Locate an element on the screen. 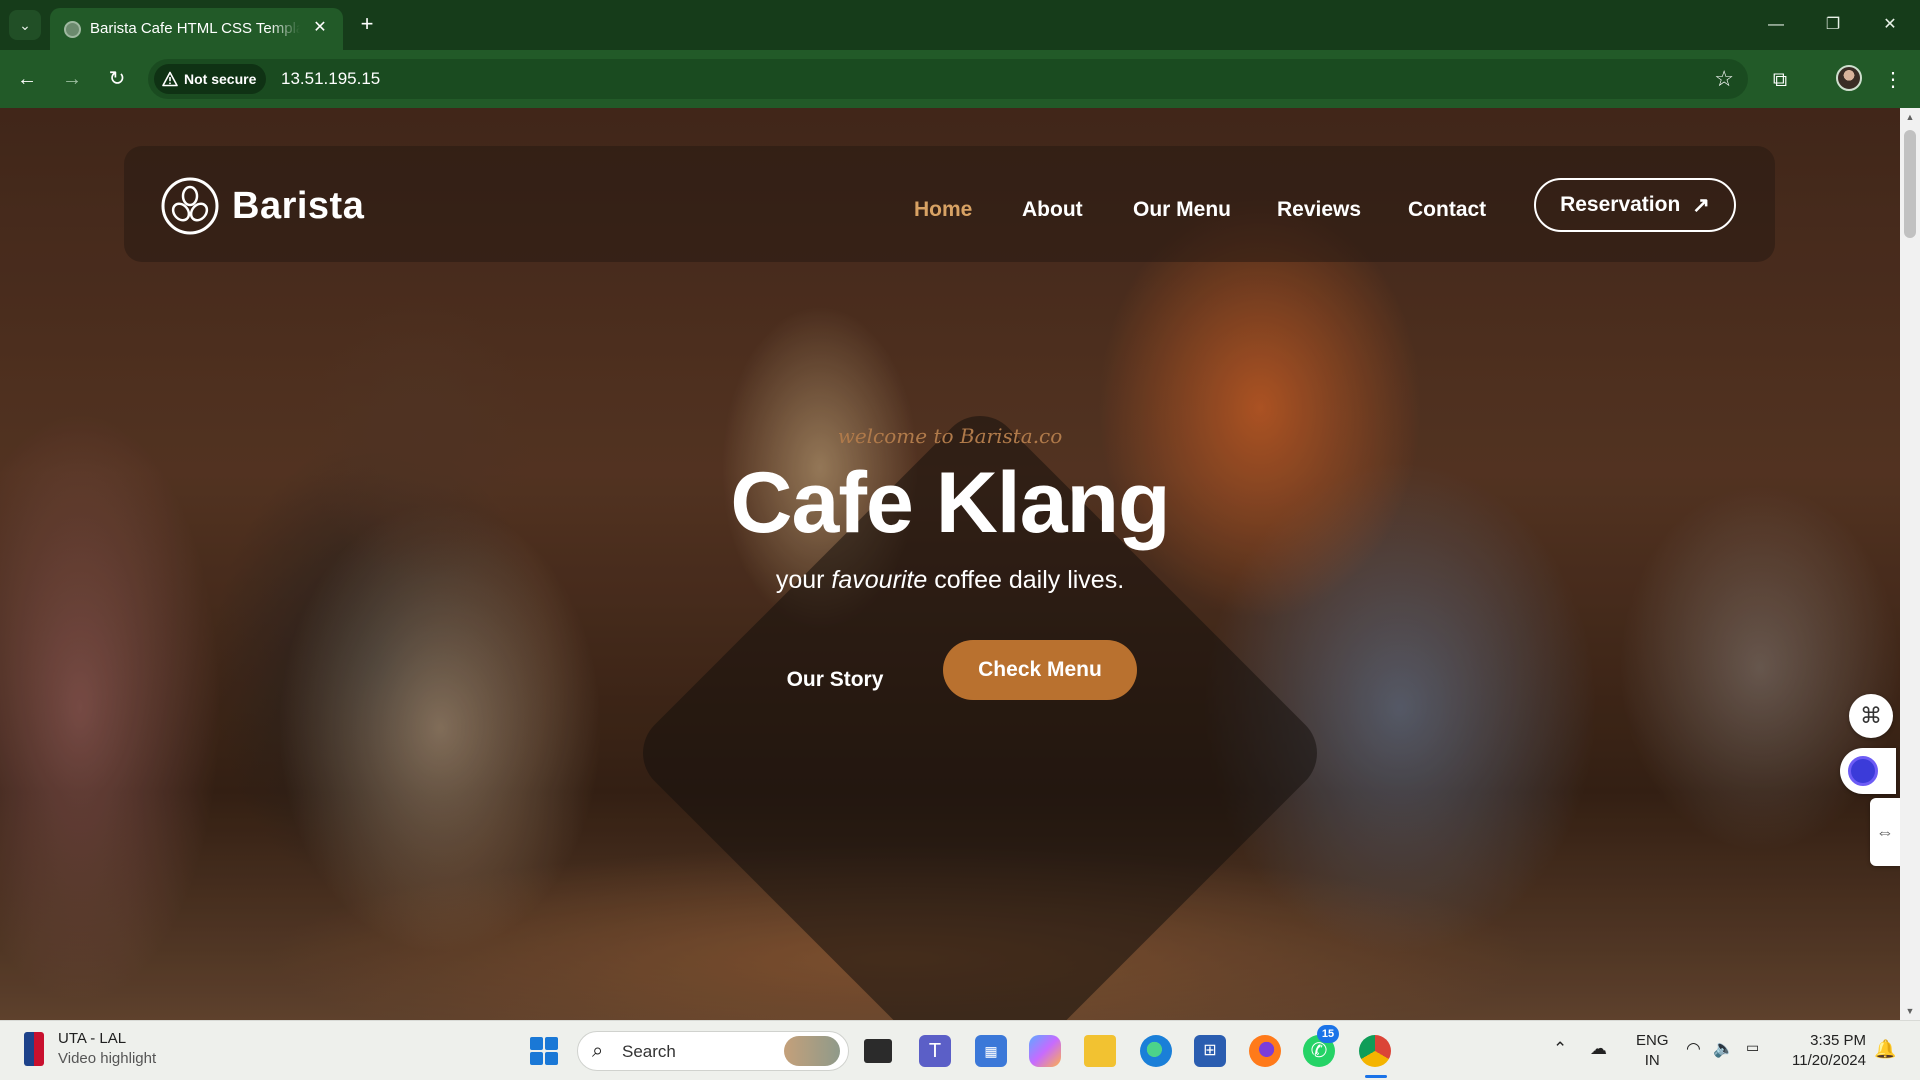 The image size is (1920, 1080). search-icon: ⌕ is located at coordinates (598, 1051).